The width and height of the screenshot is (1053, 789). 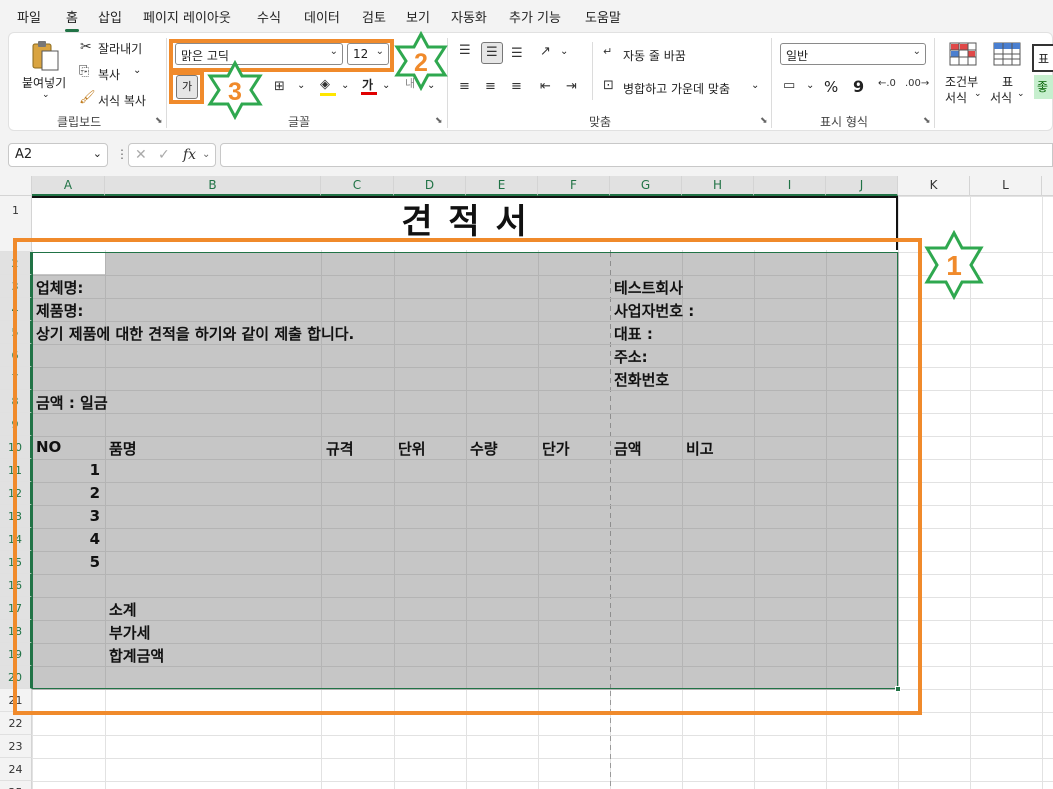 What do you see at coordinates (469, 16) in the screenshot?
I see `menu-automate: 자동화` at bounding box center [469, 16].